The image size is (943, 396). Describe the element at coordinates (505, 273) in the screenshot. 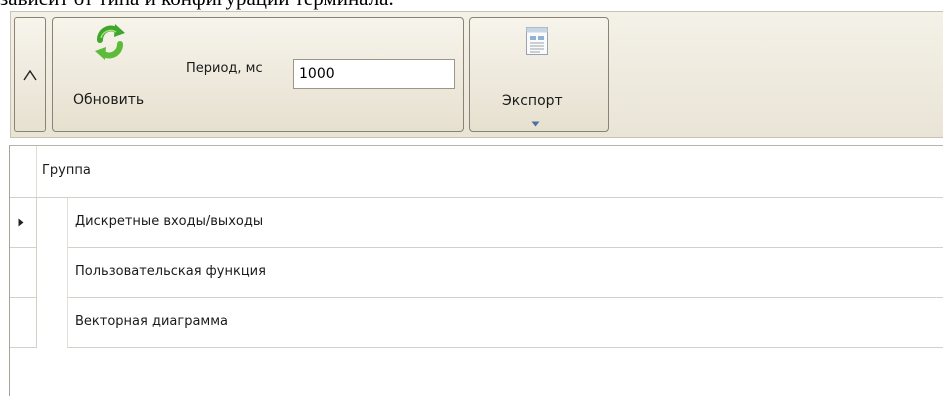

I see `row-cell: Пользовательская функция` at that location.